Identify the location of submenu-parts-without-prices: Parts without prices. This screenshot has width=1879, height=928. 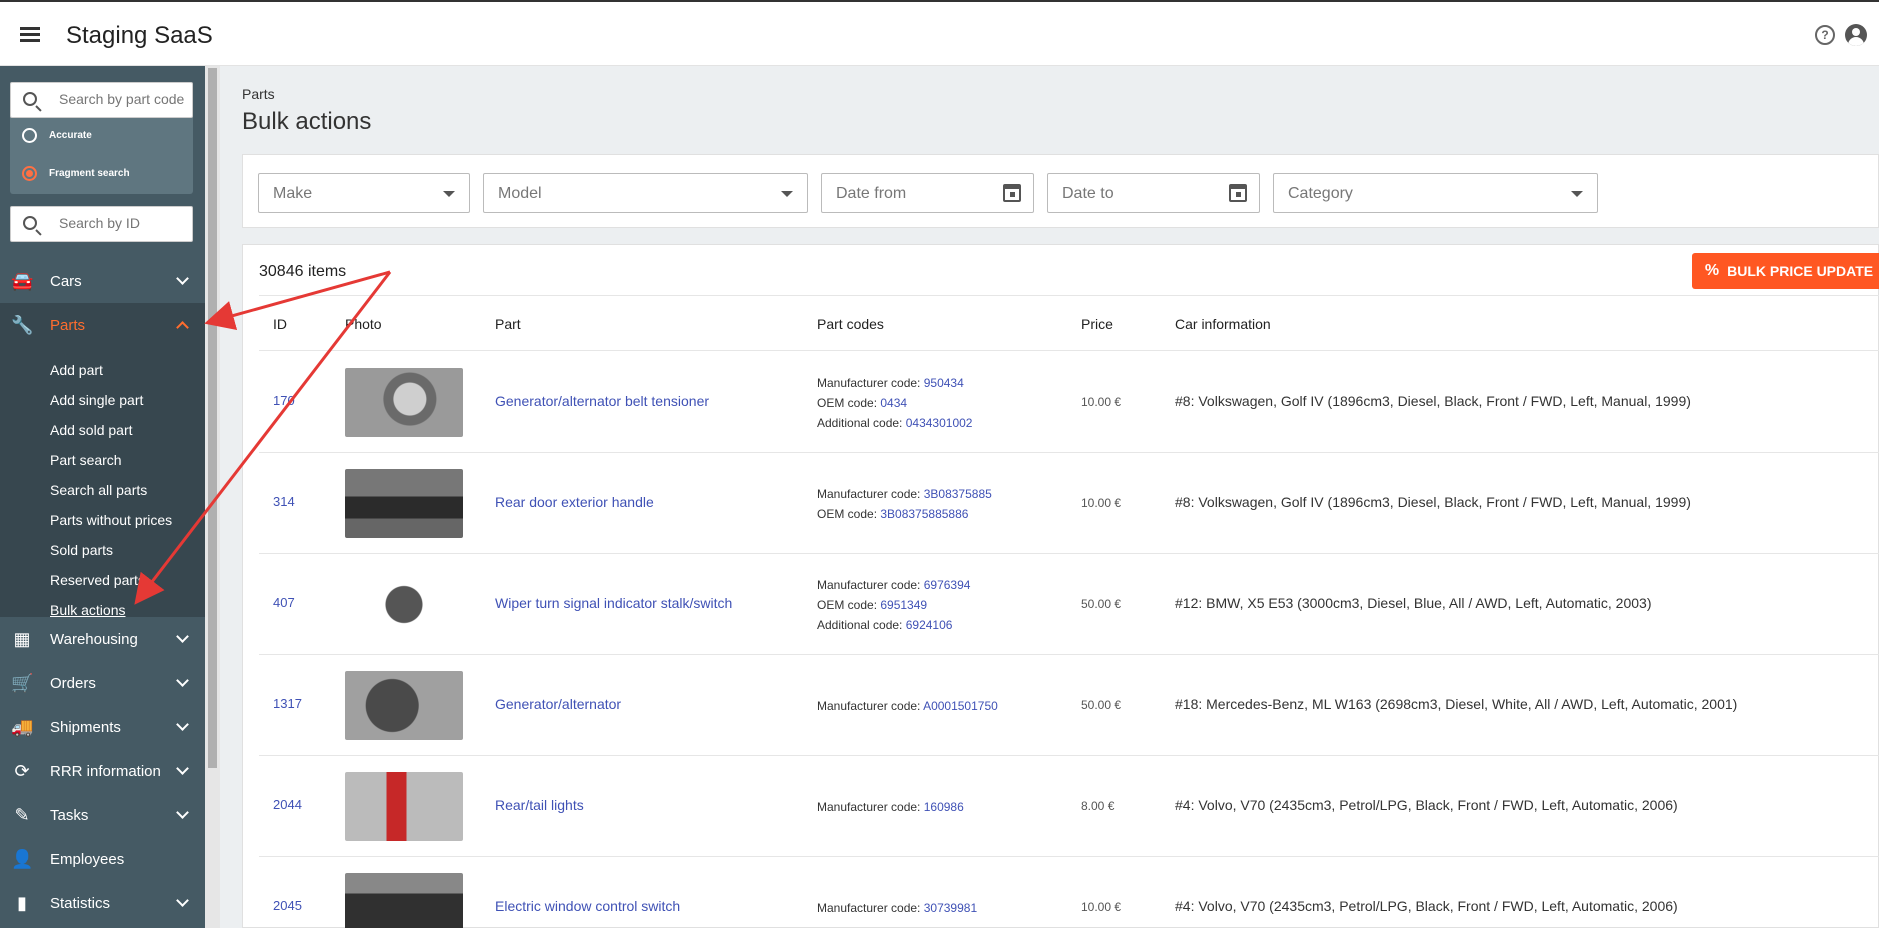
(111, 520).